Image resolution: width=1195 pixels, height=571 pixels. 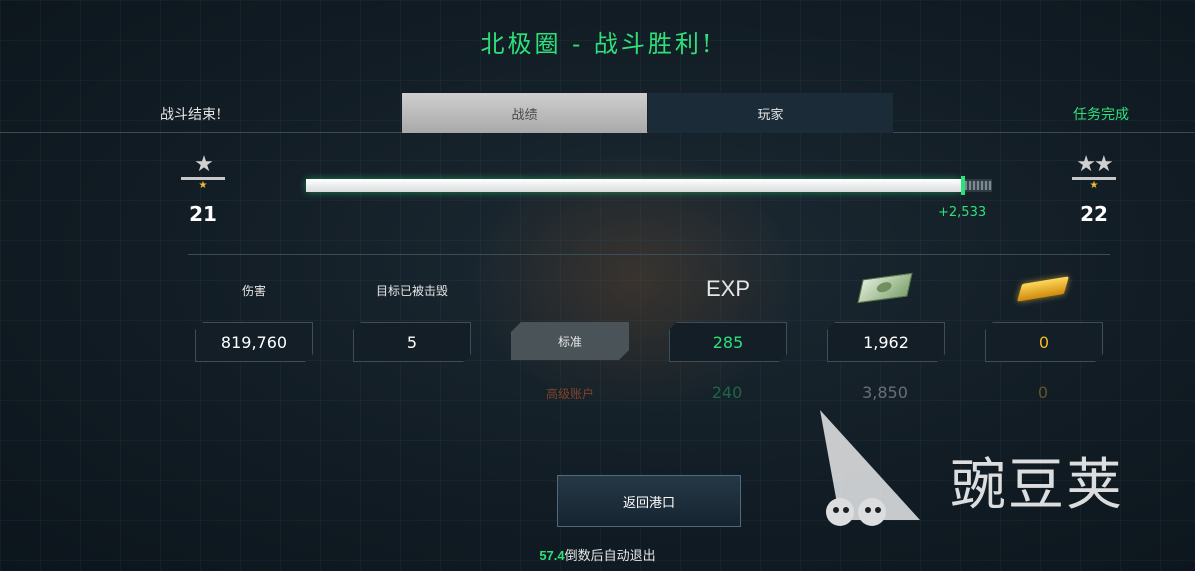 What do you see at coordinates (191, 115) in the screenshot?
I see `battle-status-label: 战斗结束!` at bounding box center [191, 115].